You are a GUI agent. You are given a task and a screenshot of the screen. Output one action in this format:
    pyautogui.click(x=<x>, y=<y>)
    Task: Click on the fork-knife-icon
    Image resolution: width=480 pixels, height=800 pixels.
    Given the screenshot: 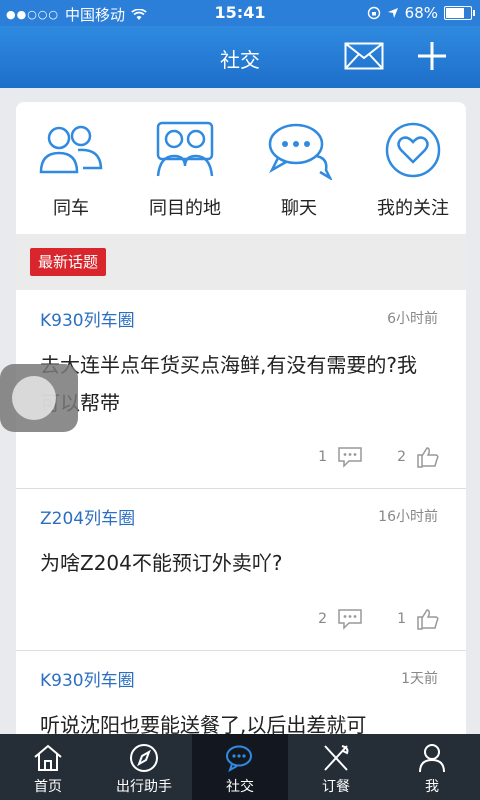 What is the action you would take?
    pyautogui.click(x=336, y=758)
    